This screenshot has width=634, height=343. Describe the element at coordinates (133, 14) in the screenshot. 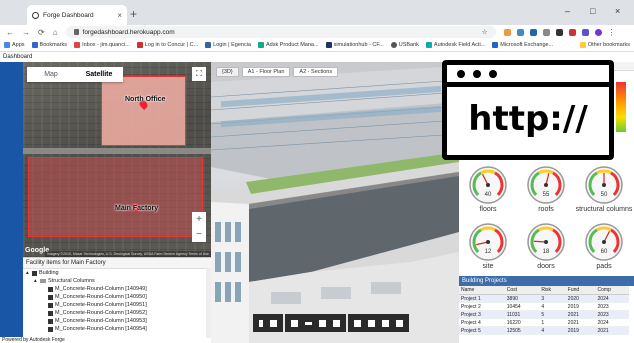

I see `new-tab-button: +` at that location.